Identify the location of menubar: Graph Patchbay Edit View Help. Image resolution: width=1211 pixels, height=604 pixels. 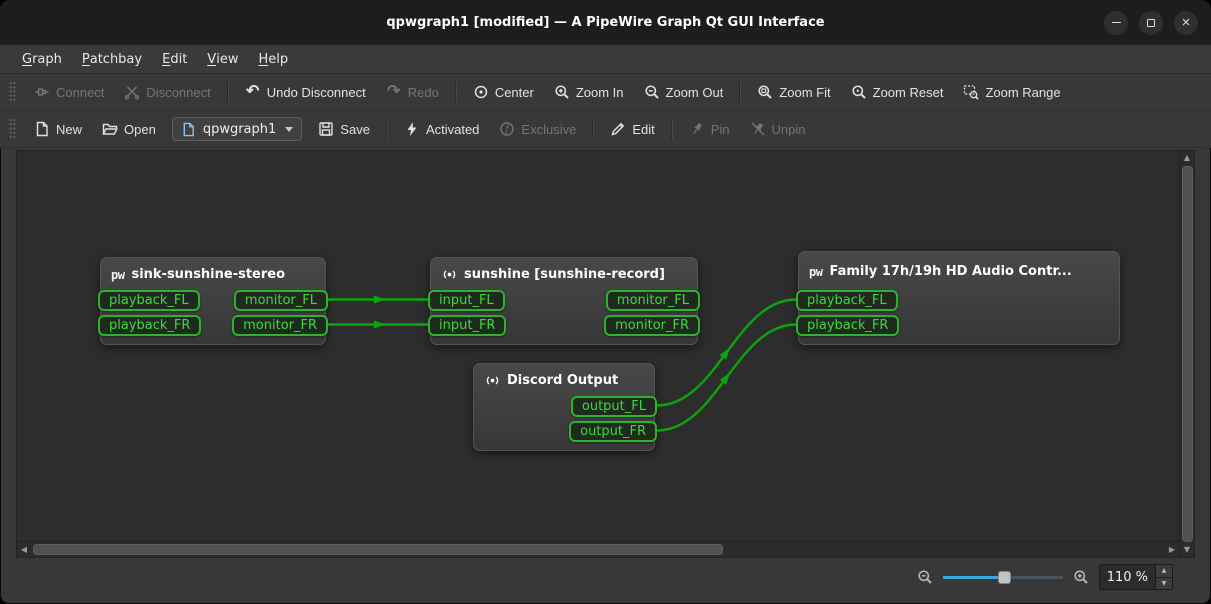
(605, 59).